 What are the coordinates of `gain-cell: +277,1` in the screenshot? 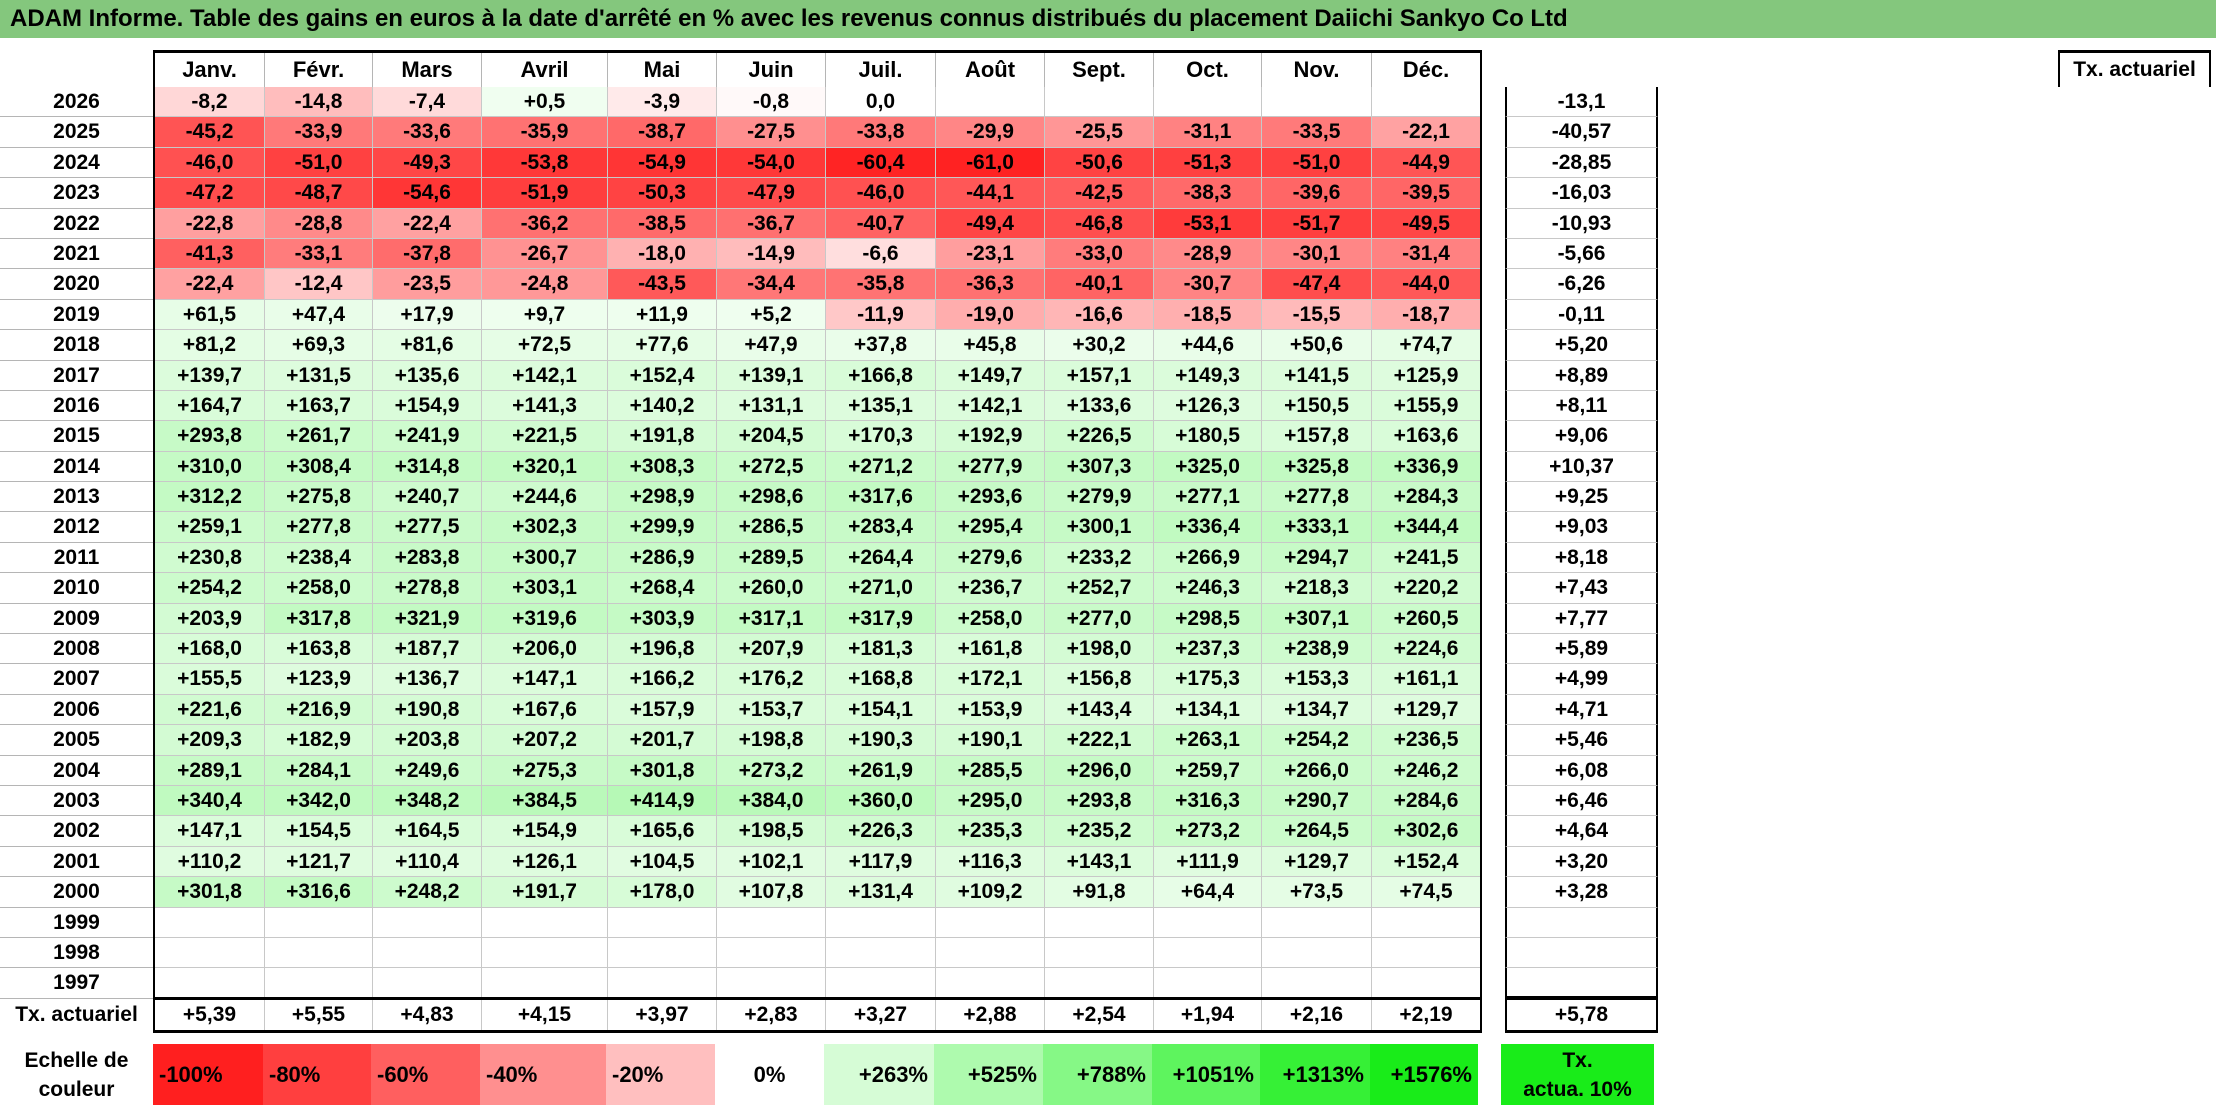 It's located at (1208, 497).